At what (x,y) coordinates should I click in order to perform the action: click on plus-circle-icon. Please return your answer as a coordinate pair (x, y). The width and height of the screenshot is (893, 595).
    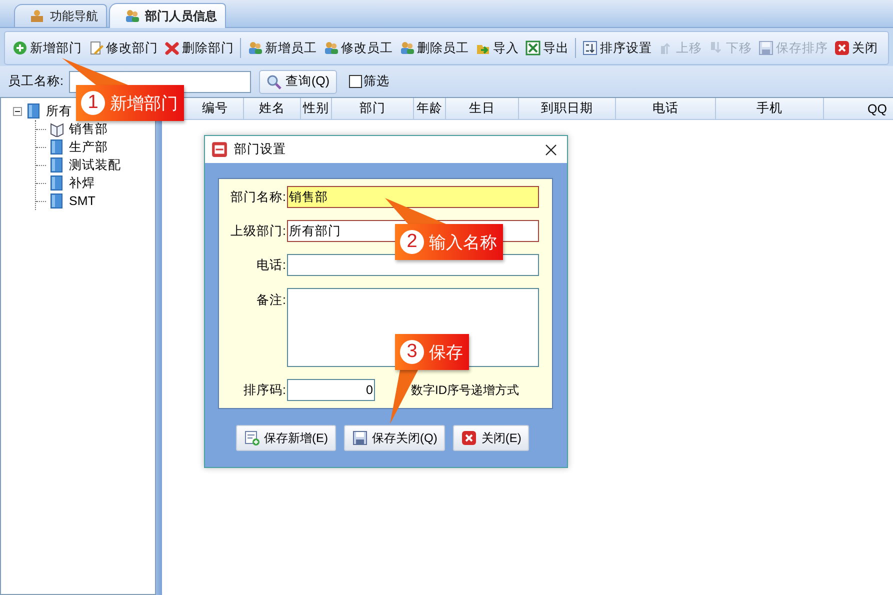
    Looking at the image, I should click on (20, 48).